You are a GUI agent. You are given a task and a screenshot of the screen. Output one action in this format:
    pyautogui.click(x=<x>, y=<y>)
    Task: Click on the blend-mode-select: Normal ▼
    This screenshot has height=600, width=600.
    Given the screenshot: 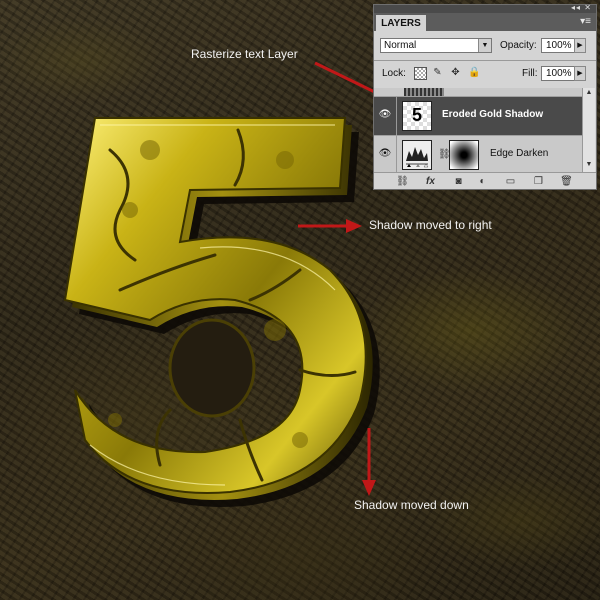 What is the action you would take?
    pyautogui.click(x=436, y=45)
    